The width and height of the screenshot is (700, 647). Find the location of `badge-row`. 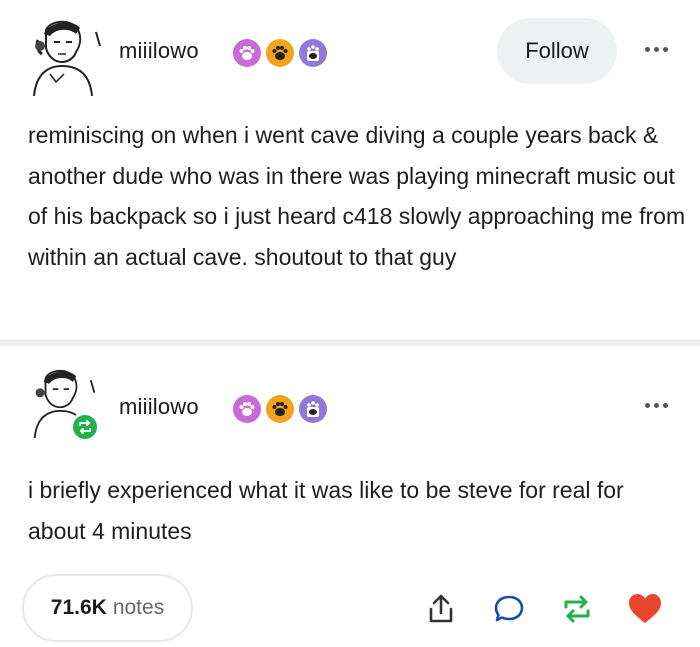

badge-row is located at coordinates (280, 53).